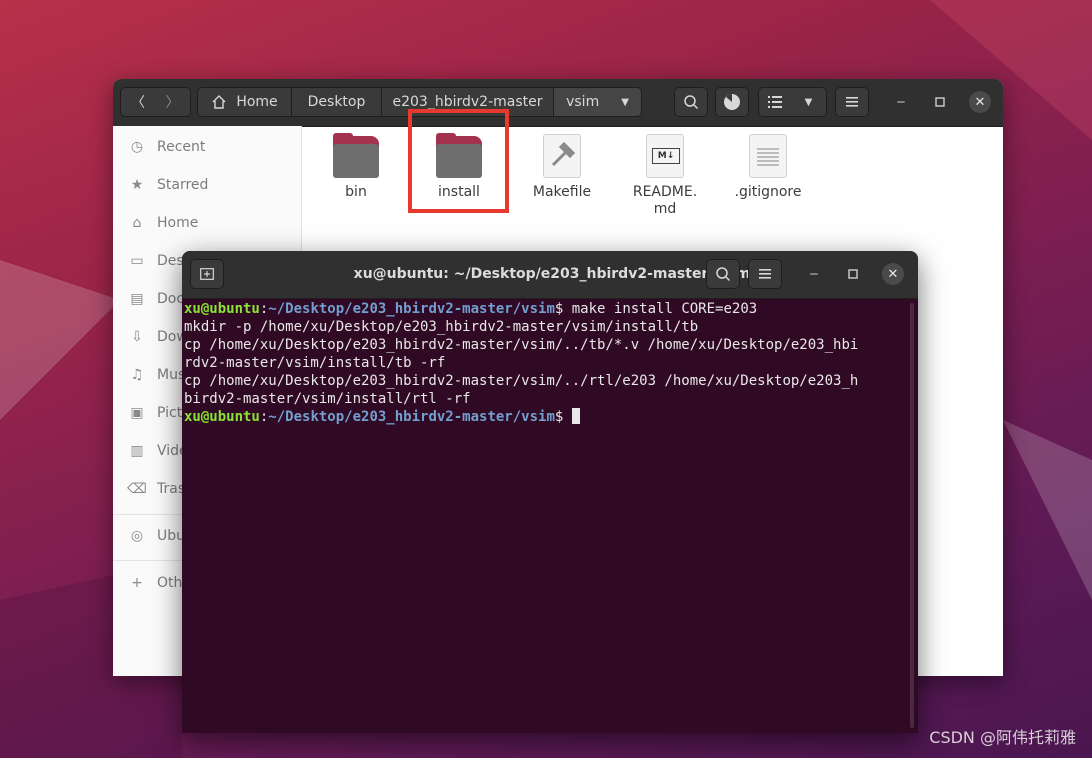 Image resolution: width=1092 pixels, height=758 pixels. Describe the element at coordinates (178, 223) in the screenshot. I see `sidebar-item-label: Home` at that location.